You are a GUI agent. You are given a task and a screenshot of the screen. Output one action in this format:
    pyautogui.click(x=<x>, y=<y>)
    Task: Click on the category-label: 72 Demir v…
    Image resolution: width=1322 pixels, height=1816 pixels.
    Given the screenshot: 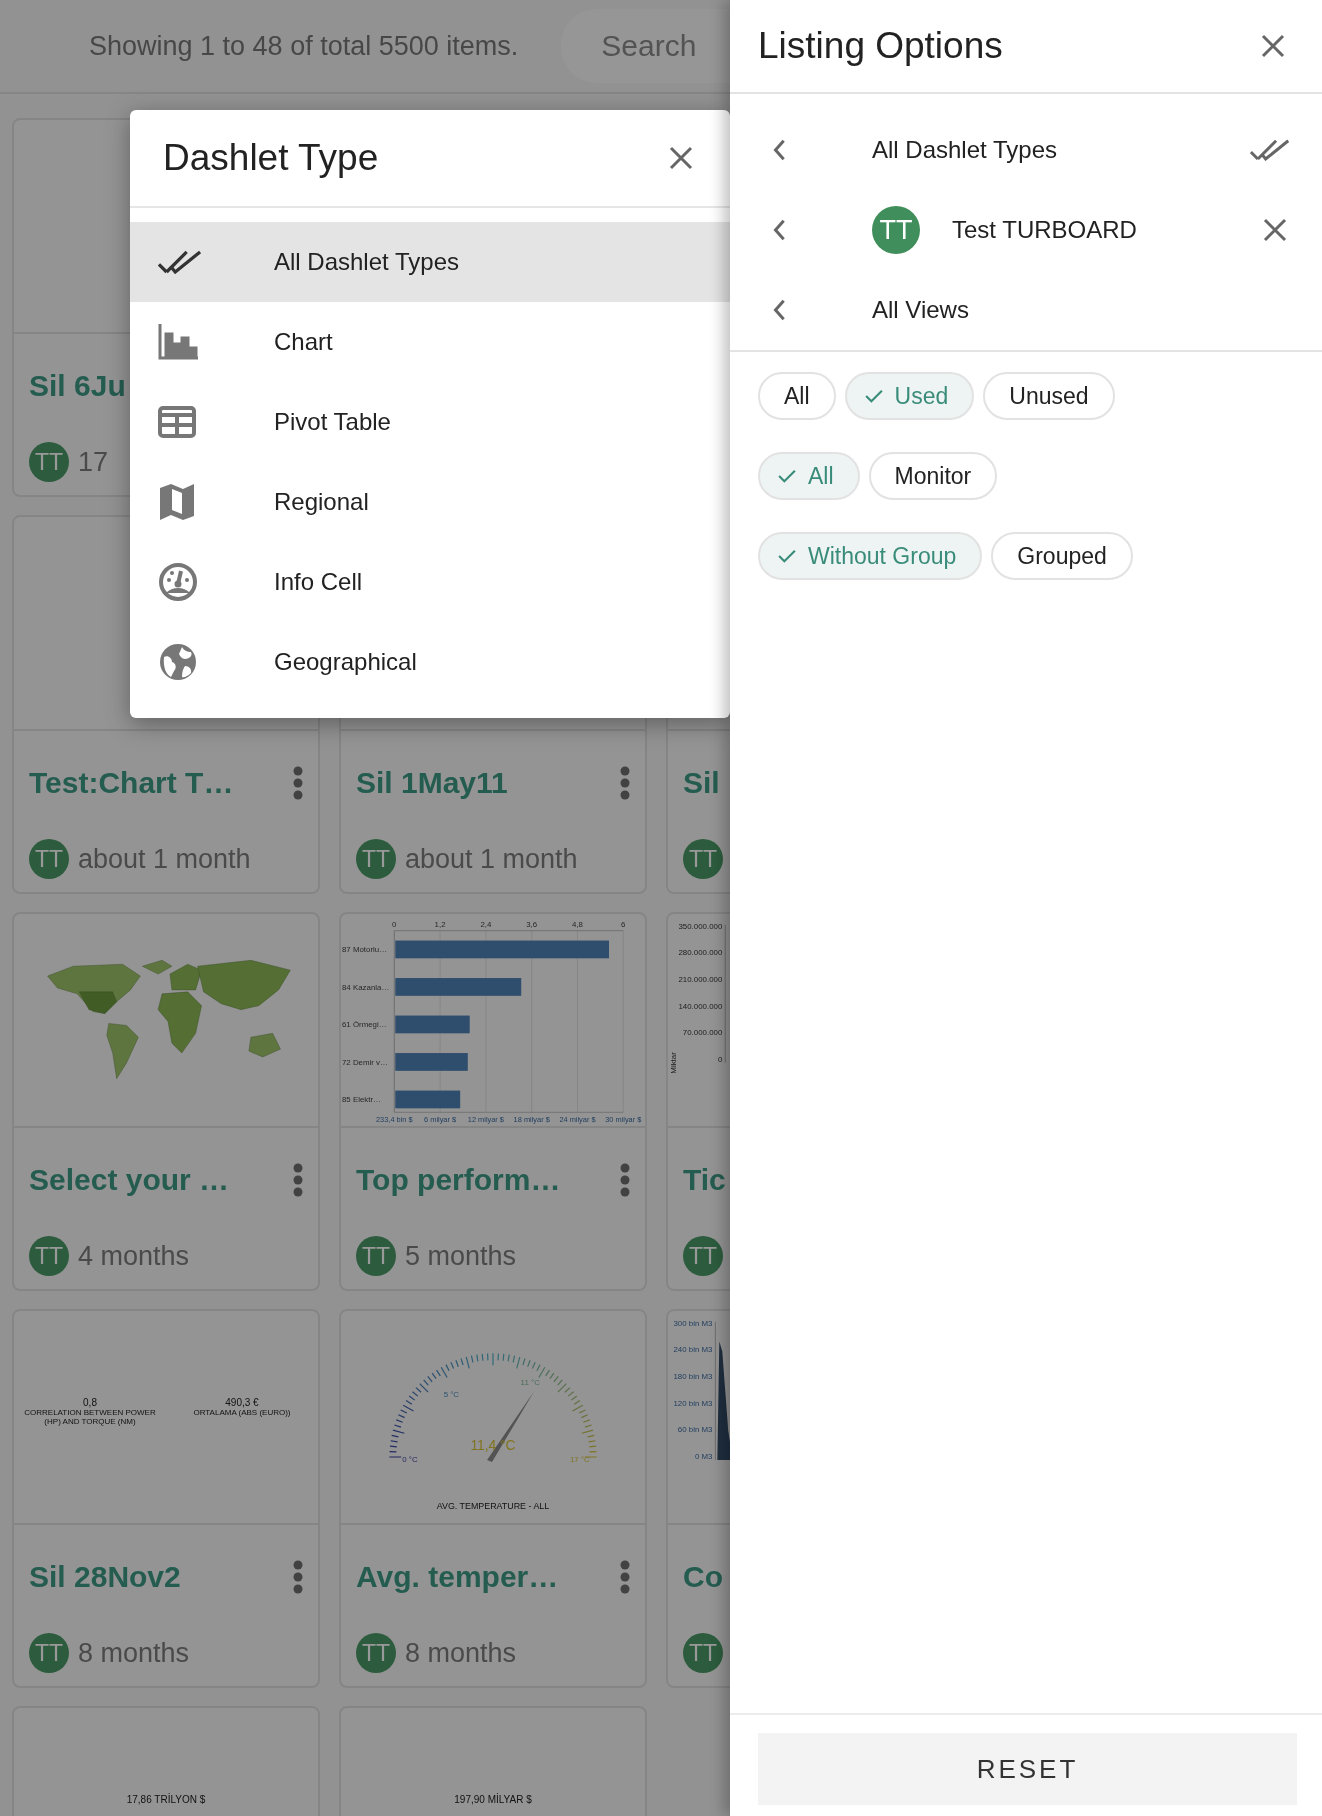 What is the action you would take?
    pyautogui.click(x=365, y=1062)
    